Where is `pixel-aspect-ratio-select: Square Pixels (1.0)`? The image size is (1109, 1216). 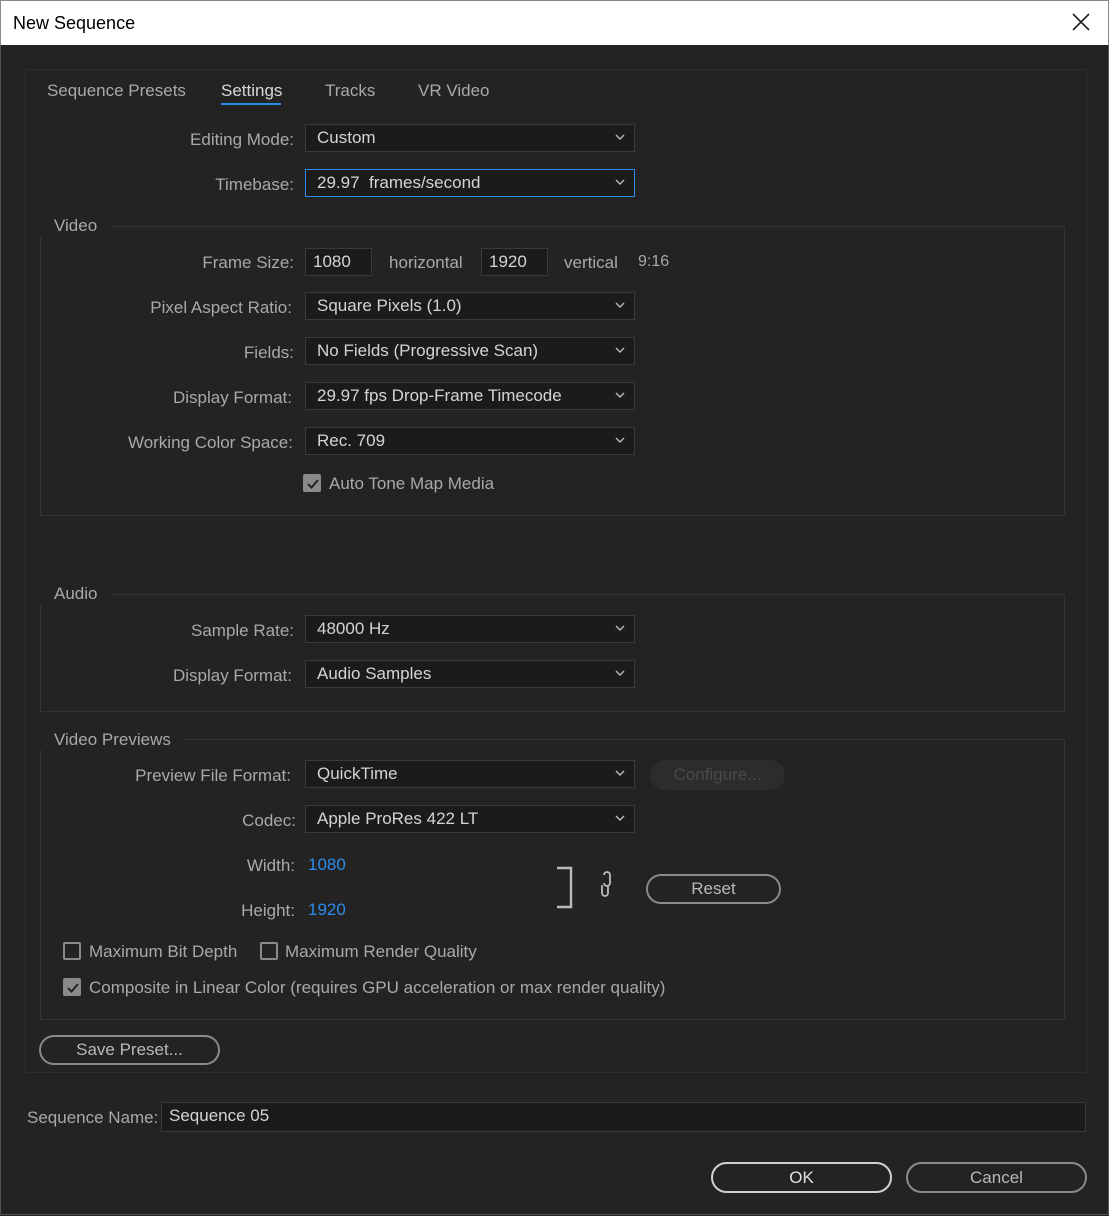
pixel-aspect-ratio-select: Square Pixels (1.0) is located at coordinates (470, 306).